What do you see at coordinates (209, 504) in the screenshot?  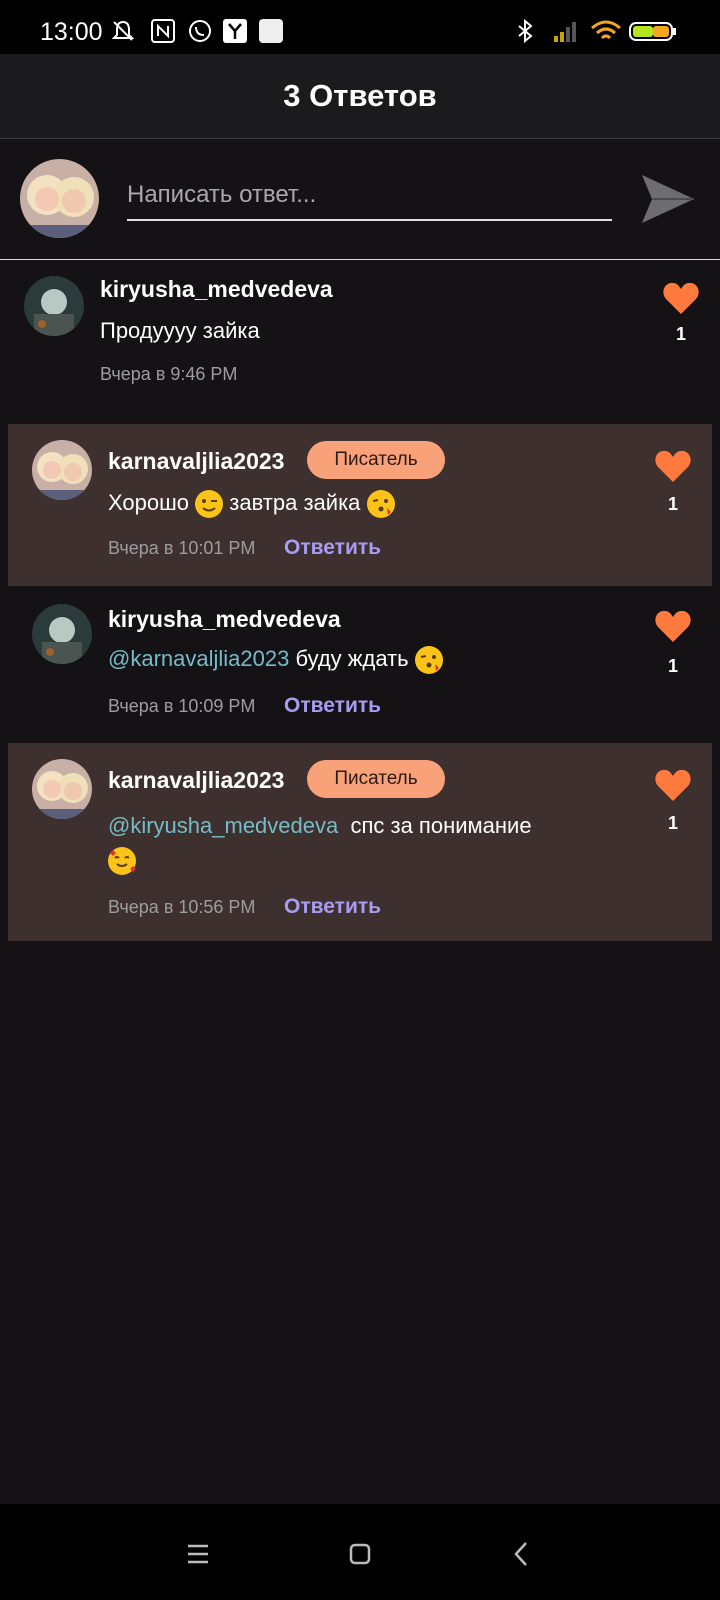 I see `wink-emoji-icon` at bounding box center [209, 504].